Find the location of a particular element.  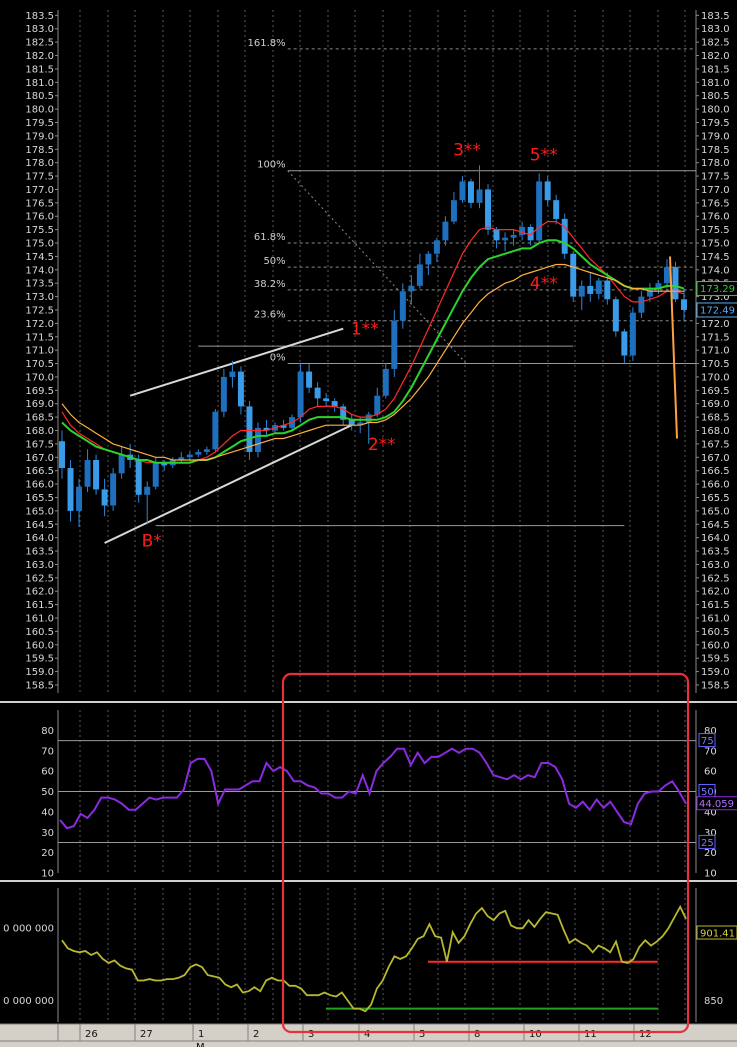

price-tick-label-right: 168.5 is located at coordinates (715, 418).